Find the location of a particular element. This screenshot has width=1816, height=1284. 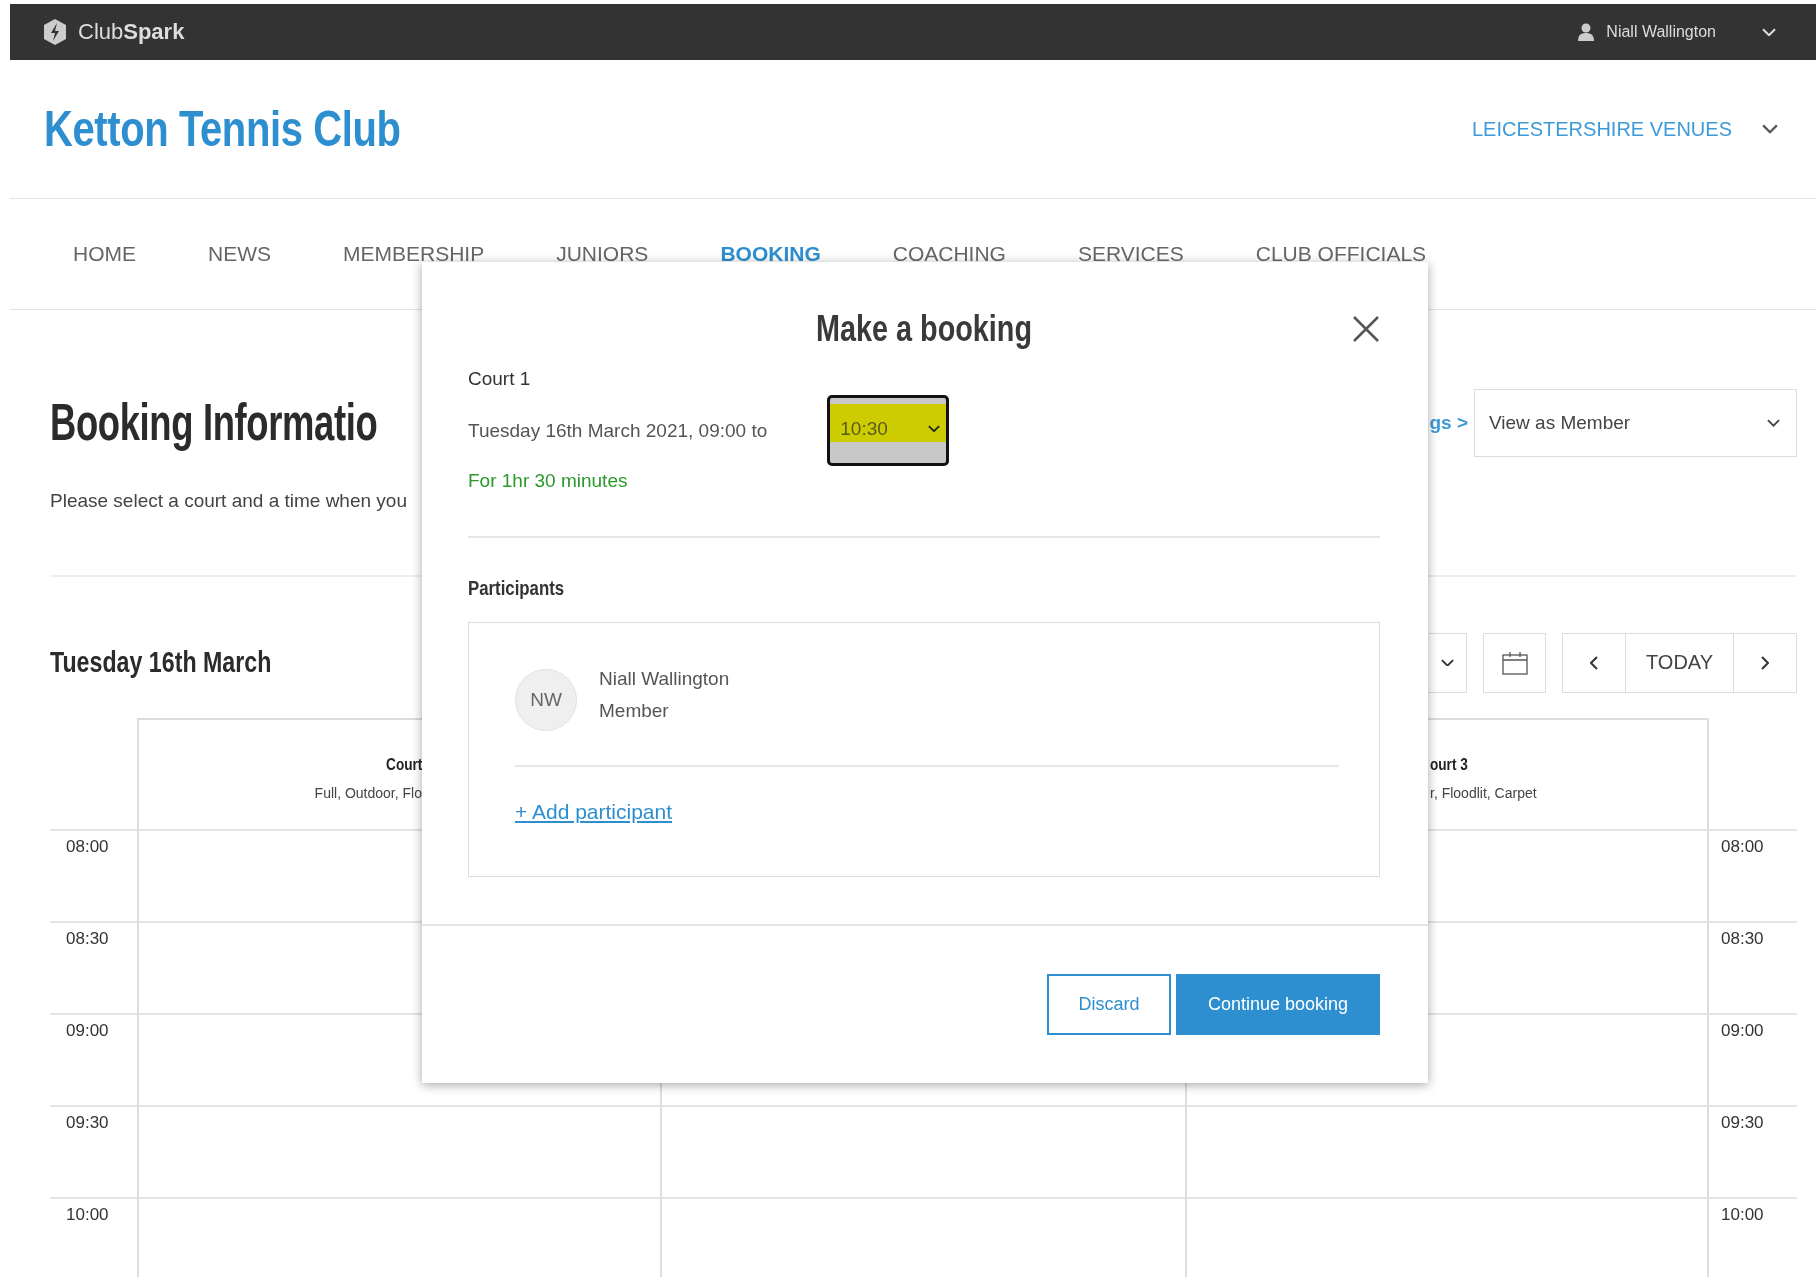

calendar-icon is located at coordinates (1514, 662).